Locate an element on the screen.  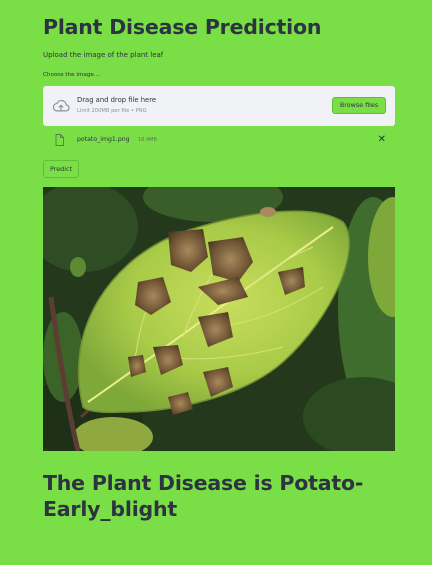
predict-button: Predict is located at coordinates (61, 169).